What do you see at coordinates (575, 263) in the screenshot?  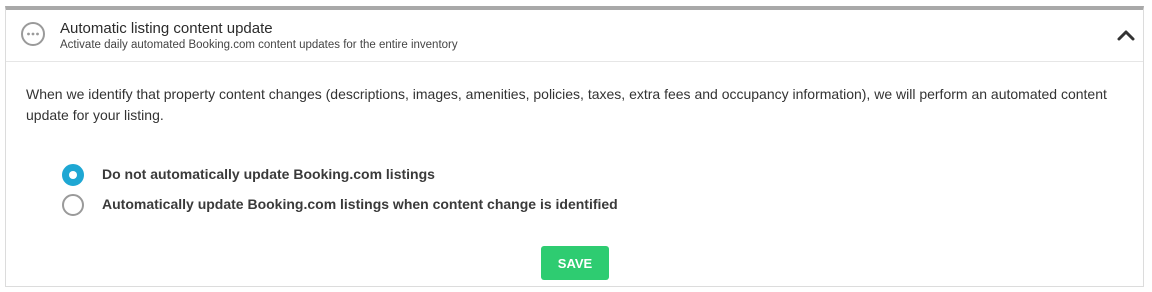 I see `save-button: SAVE` at bounding box center [575, 263].